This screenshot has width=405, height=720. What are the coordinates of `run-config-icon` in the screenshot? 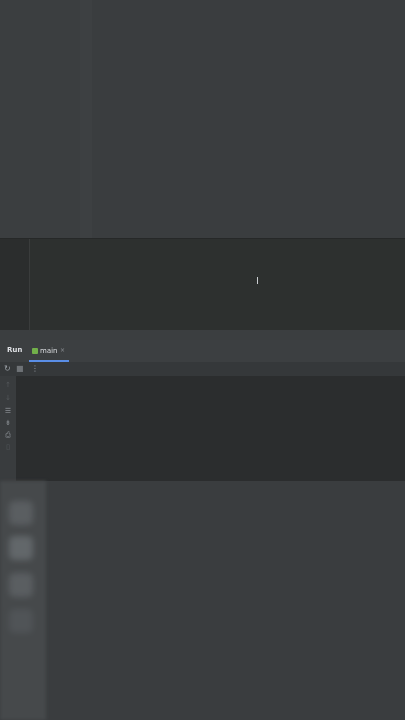 It's located at (35, 351).